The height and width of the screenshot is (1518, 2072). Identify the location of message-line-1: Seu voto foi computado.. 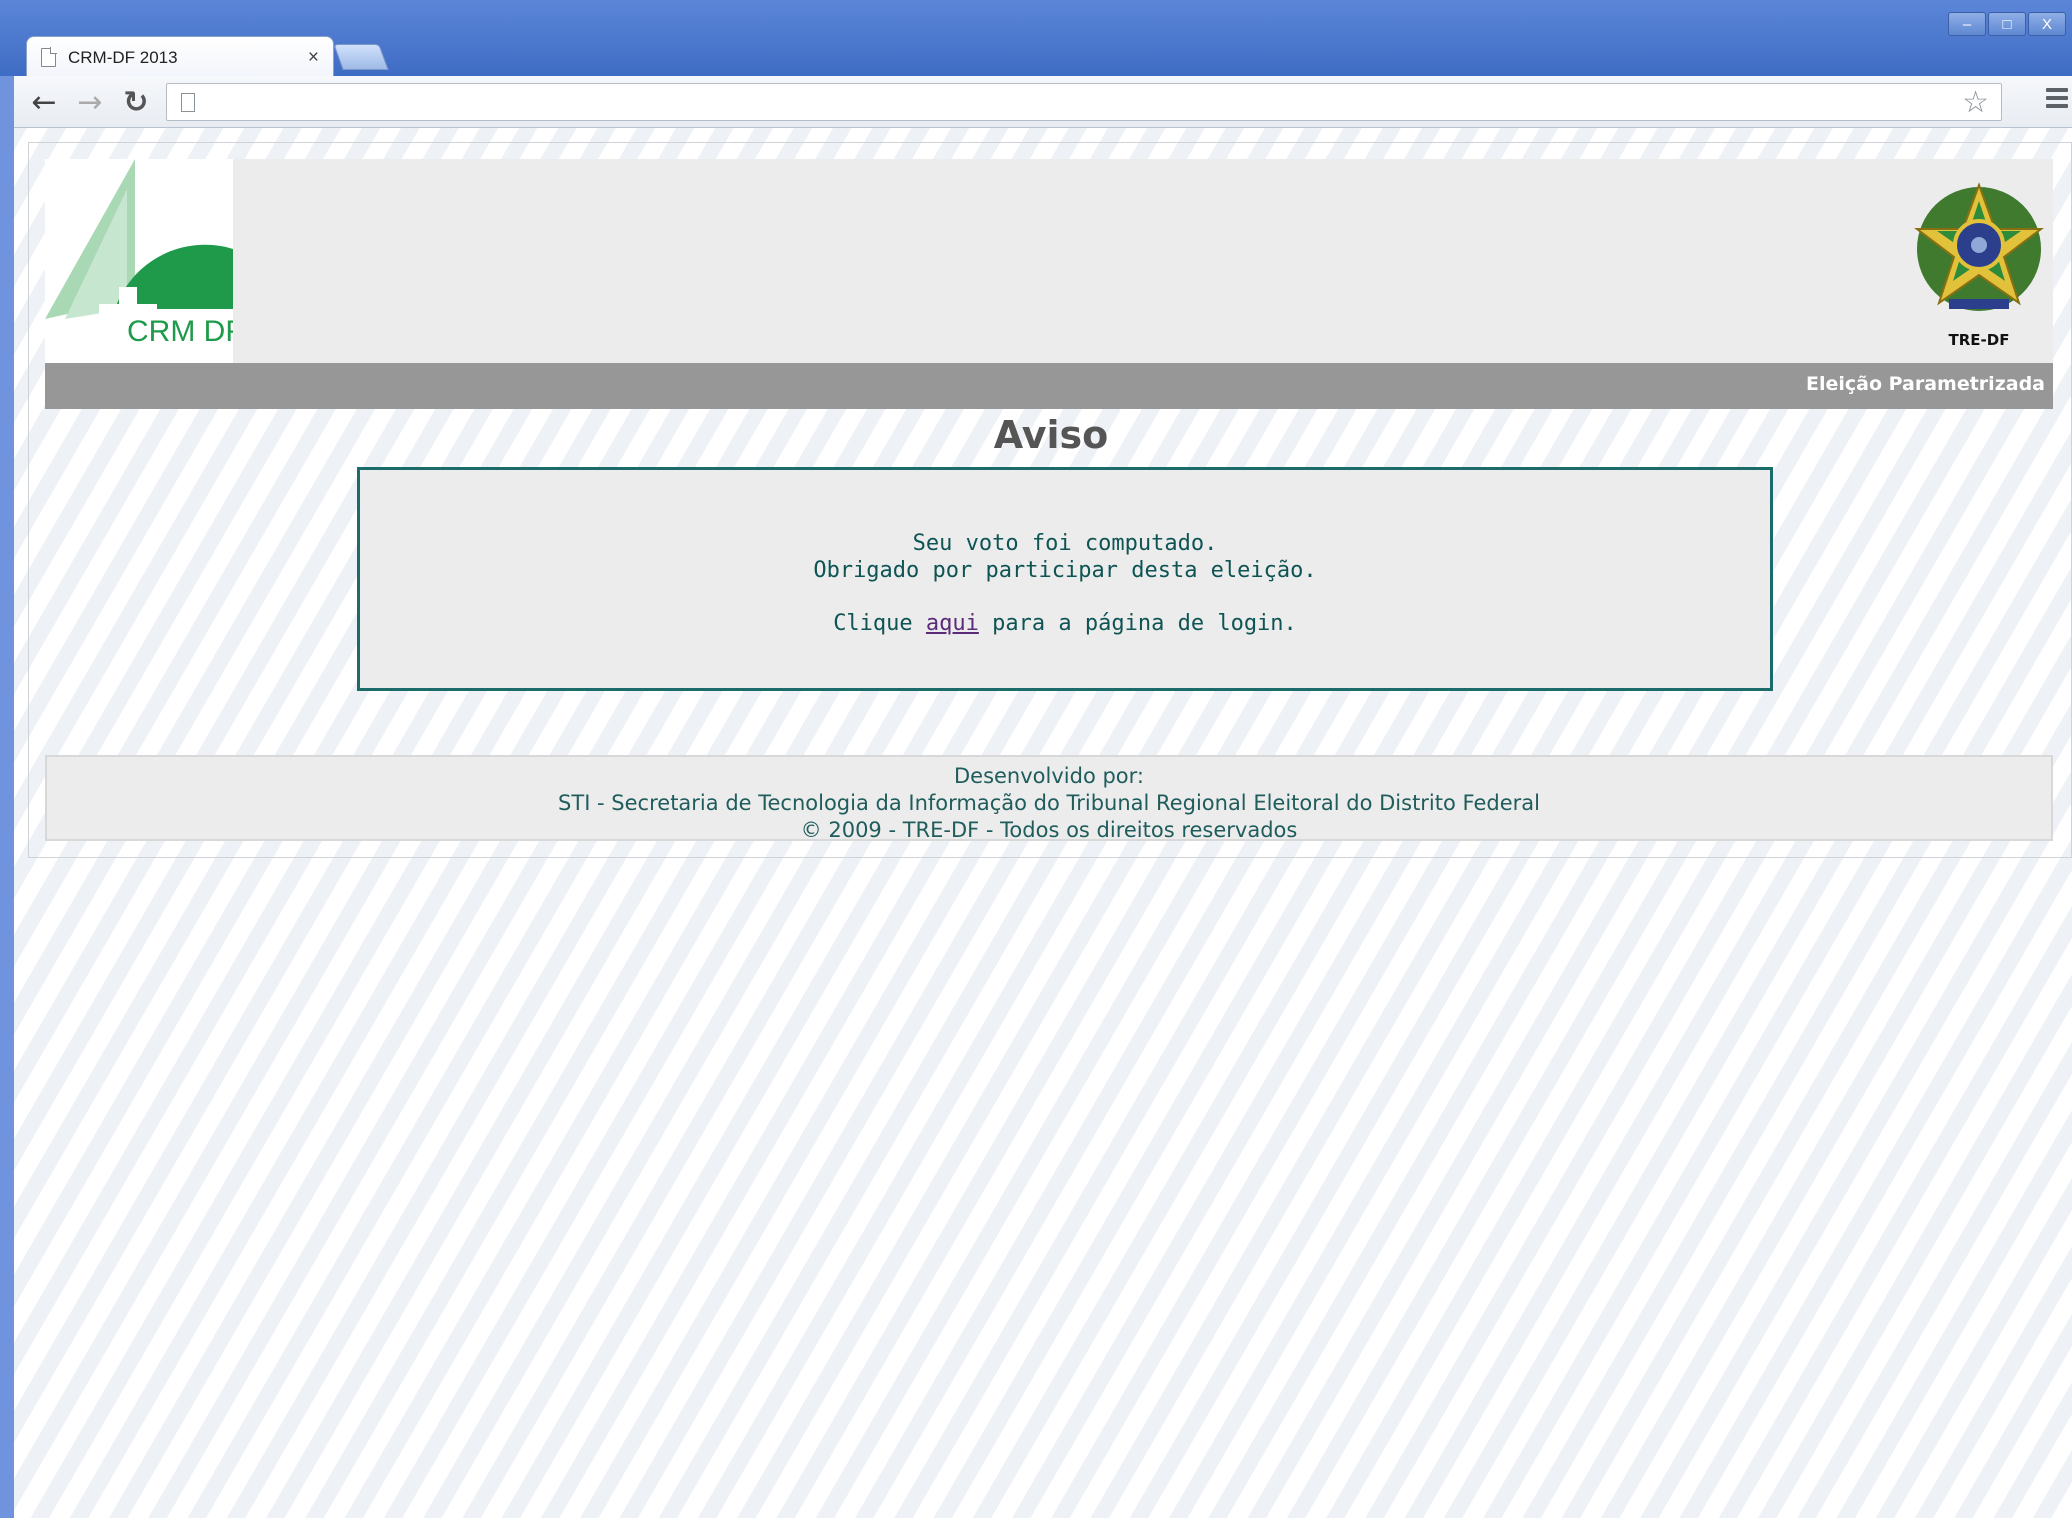
(1065, 543).